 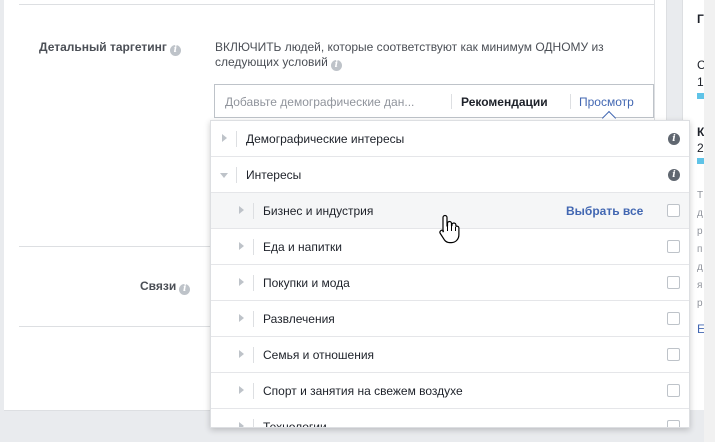 I want to click on detailed-targeting-text: Детальный таргетинг, so click(x=103, y=47).